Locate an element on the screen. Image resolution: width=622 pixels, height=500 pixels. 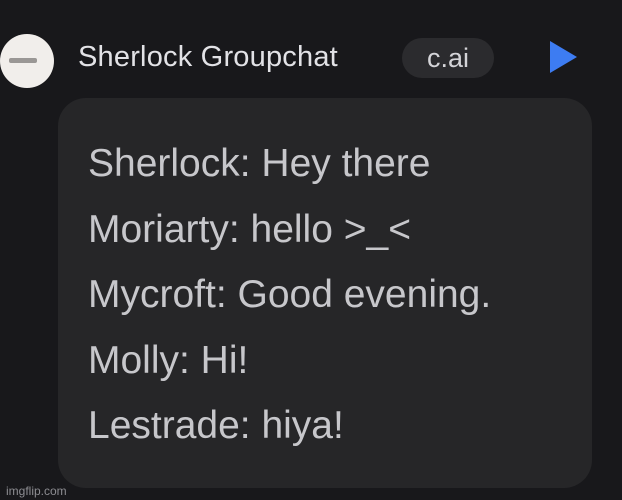
watermark-text: imgflip.com is located at coordinates (36, 491).